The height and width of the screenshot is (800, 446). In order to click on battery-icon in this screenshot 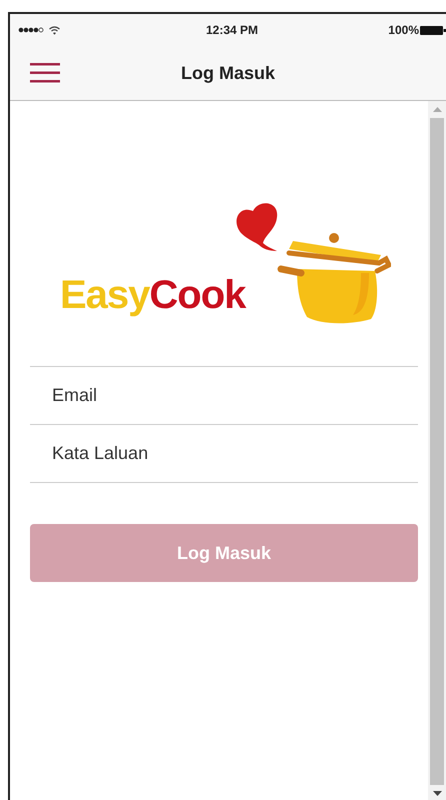, I will do `click(433, 30)`.